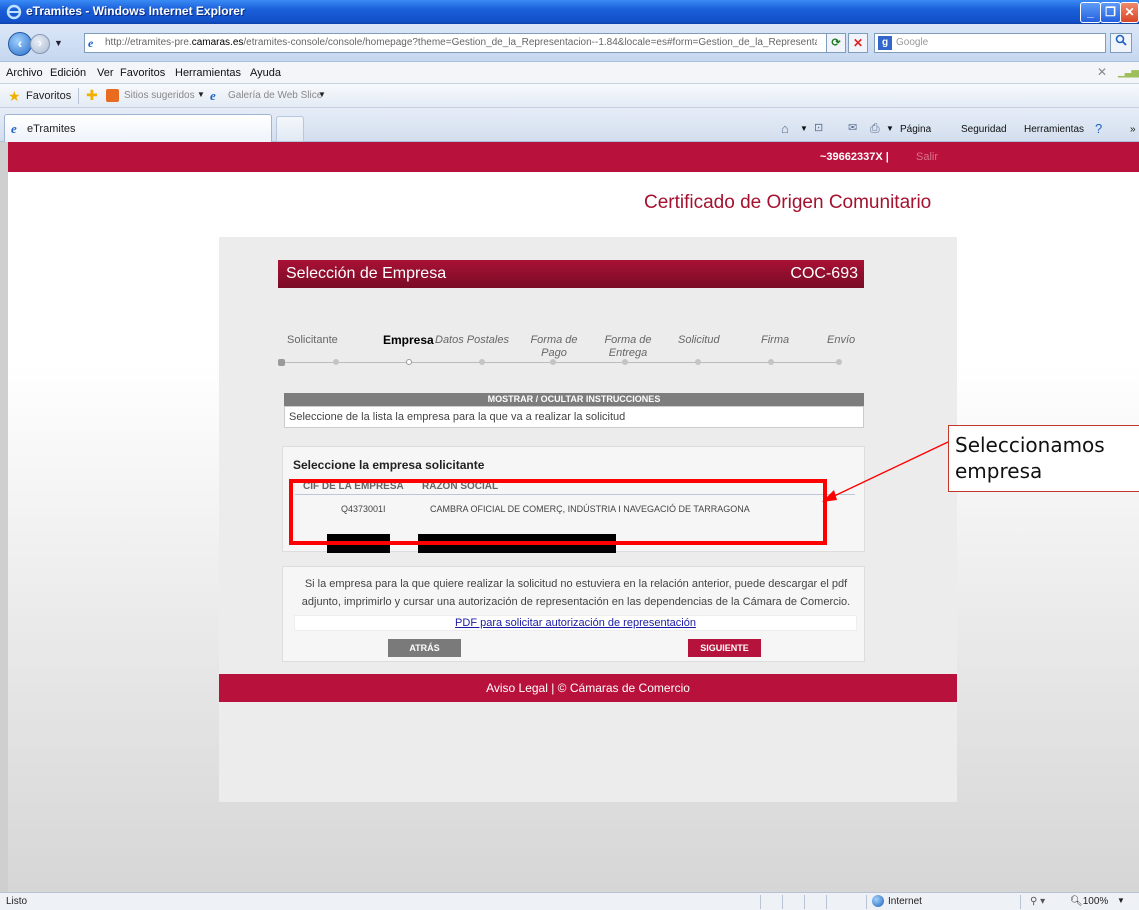  Describe the element at coordinates (51, 129) in the screenshot. I see `tab-label: eTramites` at that location.